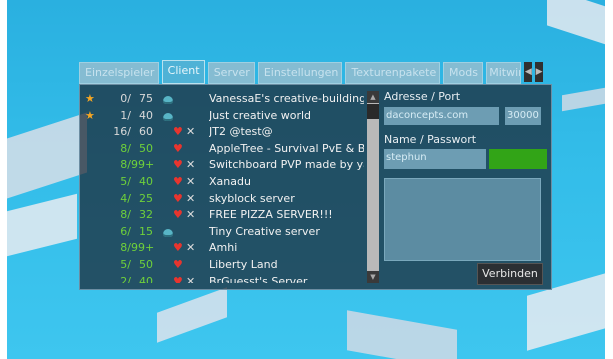 This screenshot has height=359, width=613. Describe the element at coordinates (373, 277) in the screenshot. I see `scroll-down-icon: ▼` at that location.